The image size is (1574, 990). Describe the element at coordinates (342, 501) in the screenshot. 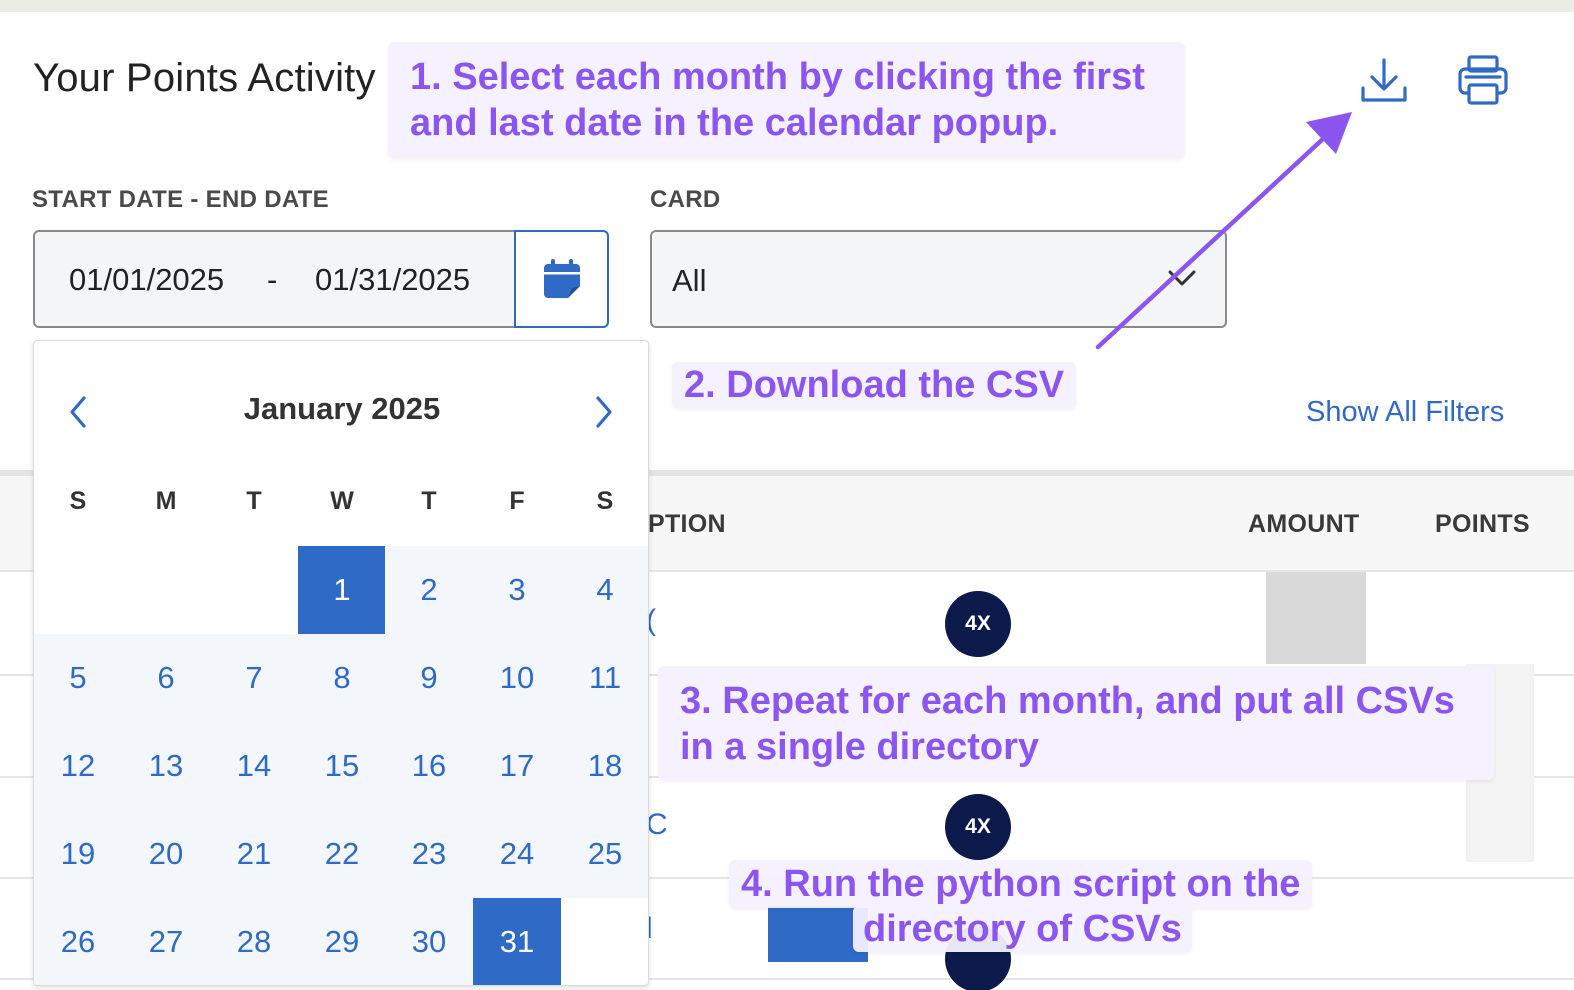

I see `weekday-header: W` at that location.